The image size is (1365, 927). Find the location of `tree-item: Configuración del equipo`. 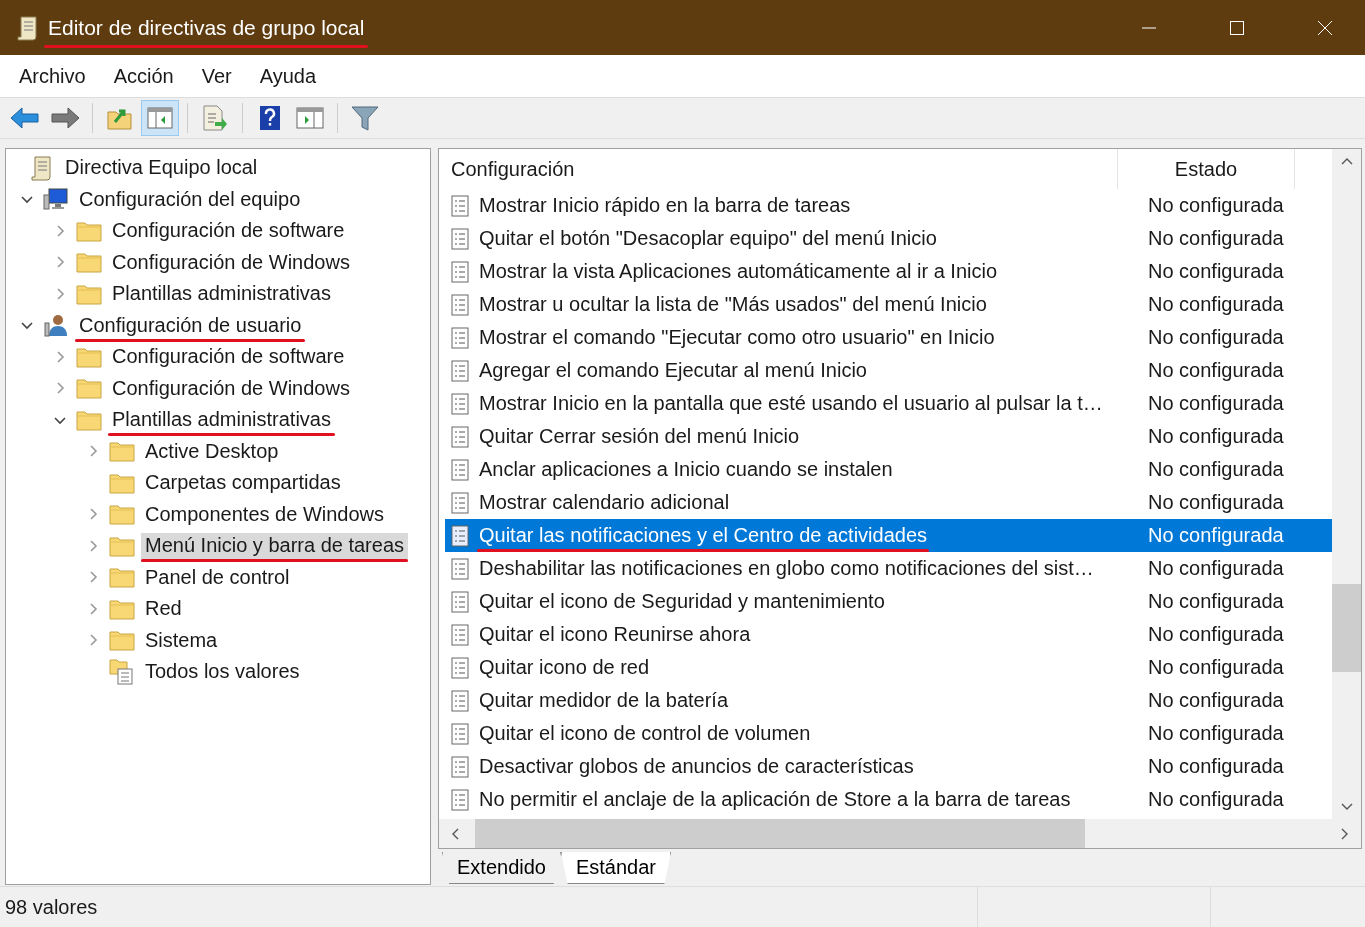

tree-item: Configuración del equipo is located at coordinates (190, 201).